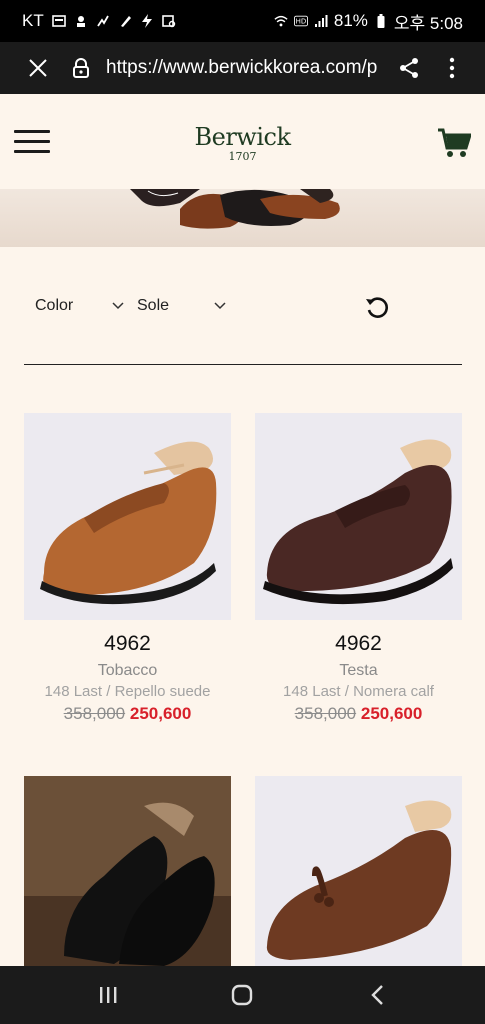 This screenshot has width=485, height=1024. I want to click on share-icon, so click(409, 68).